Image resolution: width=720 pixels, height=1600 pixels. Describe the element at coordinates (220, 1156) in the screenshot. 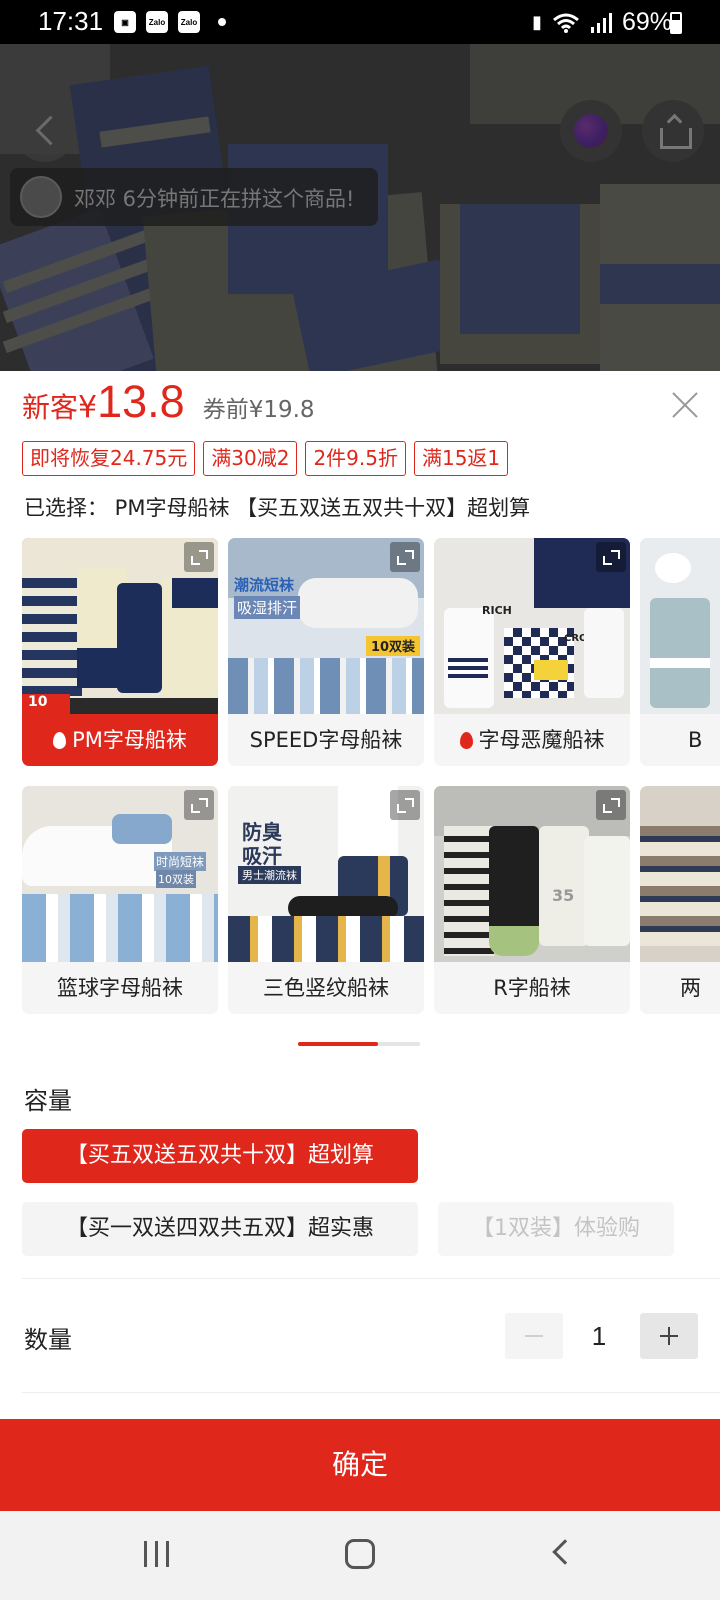

I see `capacity-option-ten-pairs: 【买五双送五双共十双】超划算` at that location.